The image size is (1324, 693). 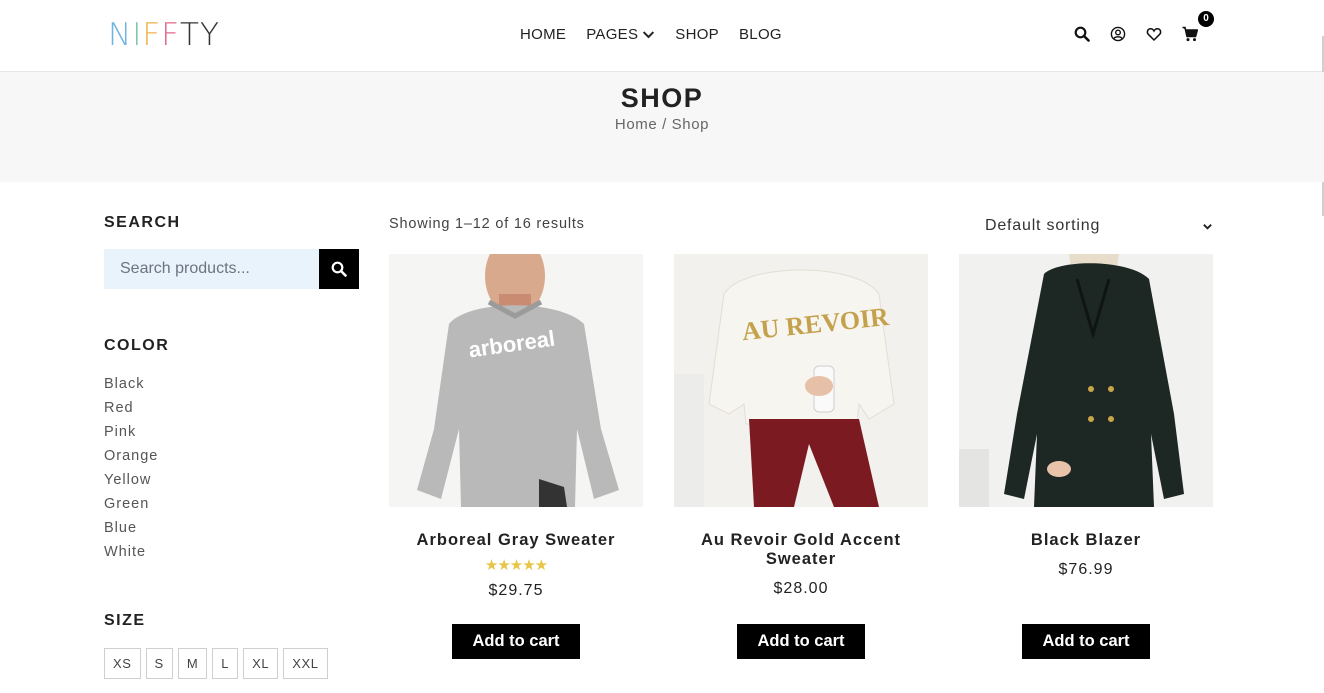 I want to click on size-filter-xxl: XXL, so click(x=305, y=663).